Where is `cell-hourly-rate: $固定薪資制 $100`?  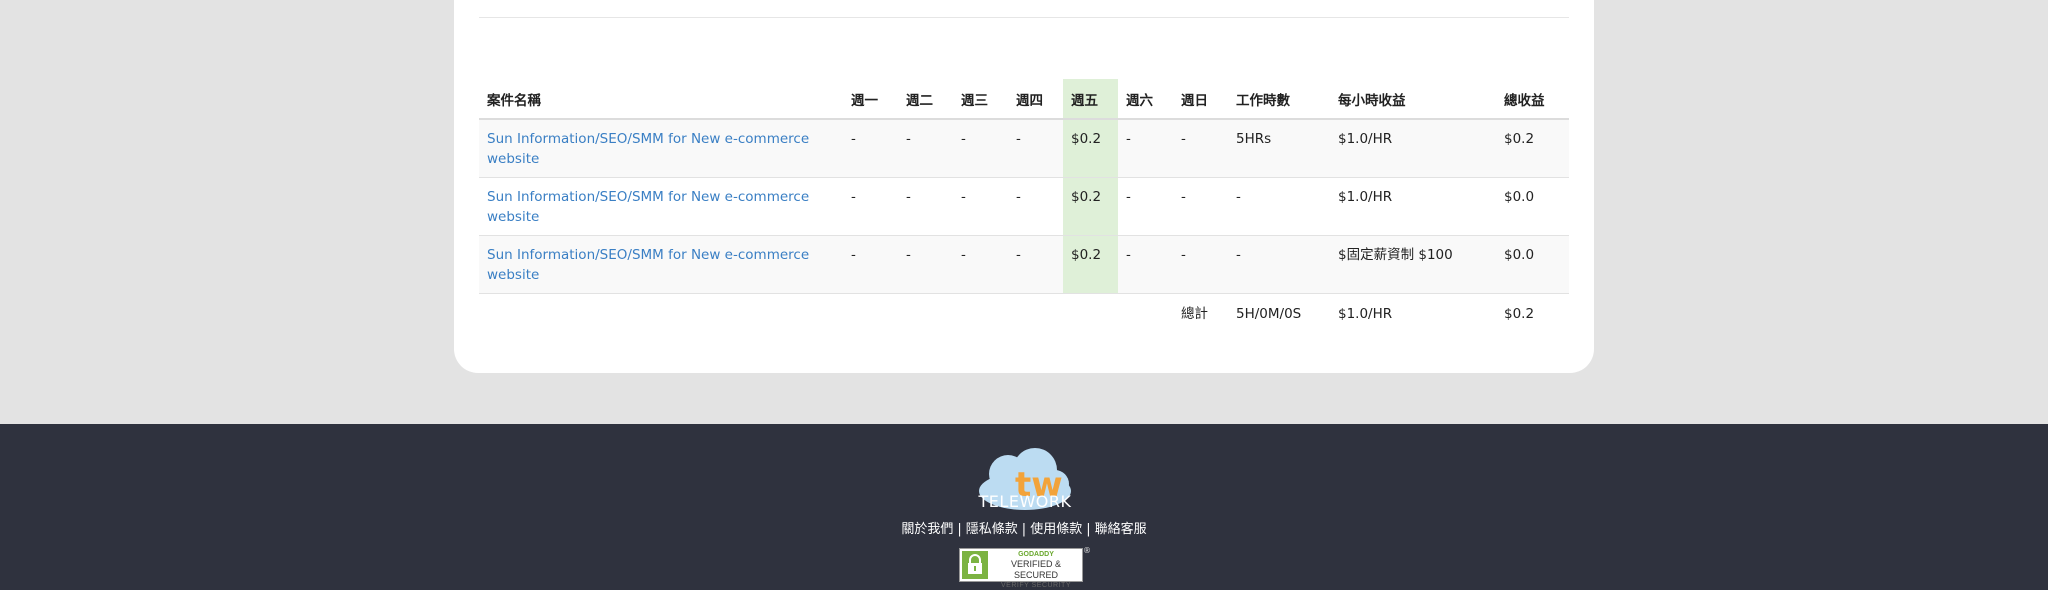
cell-hourly-rate: $固定薪資制 $100 is located at coordinates (1413, 264).